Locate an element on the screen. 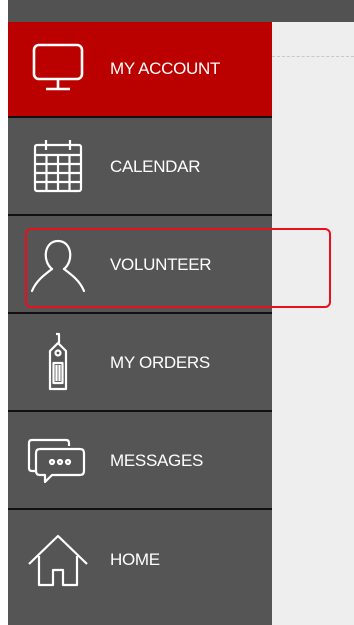  sidebar-item-my-orders: MY ORDERS is located at coordinates (140, 364).